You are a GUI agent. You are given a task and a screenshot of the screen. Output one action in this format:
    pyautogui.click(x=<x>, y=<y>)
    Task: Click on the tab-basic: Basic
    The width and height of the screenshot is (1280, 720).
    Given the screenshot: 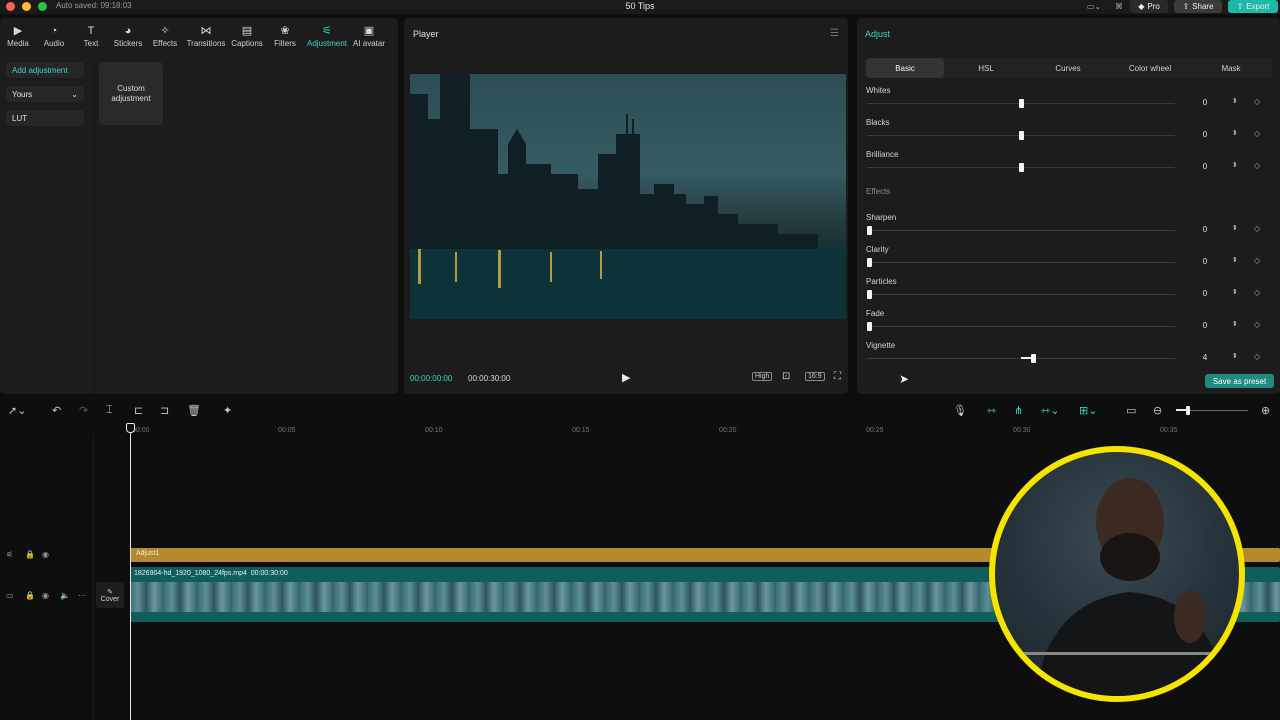 What is the action you would take?
    pyautogui.click(x=905, y=68)
    